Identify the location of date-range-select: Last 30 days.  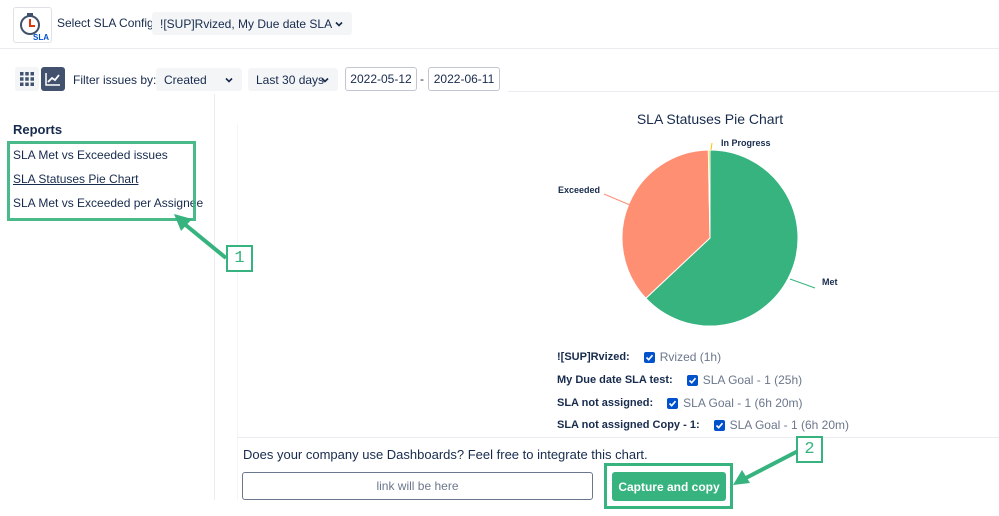
(293, 79).